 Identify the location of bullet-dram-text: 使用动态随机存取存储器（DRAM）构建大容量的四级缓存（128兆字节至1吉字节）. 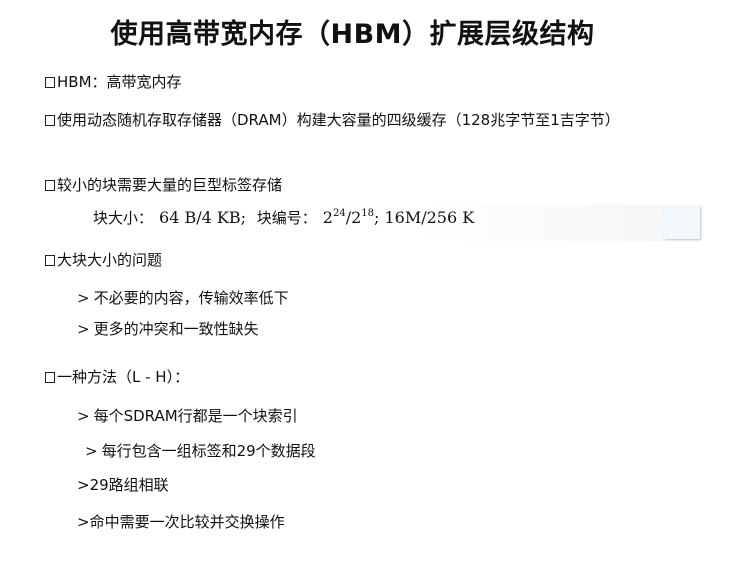
(338, 120).